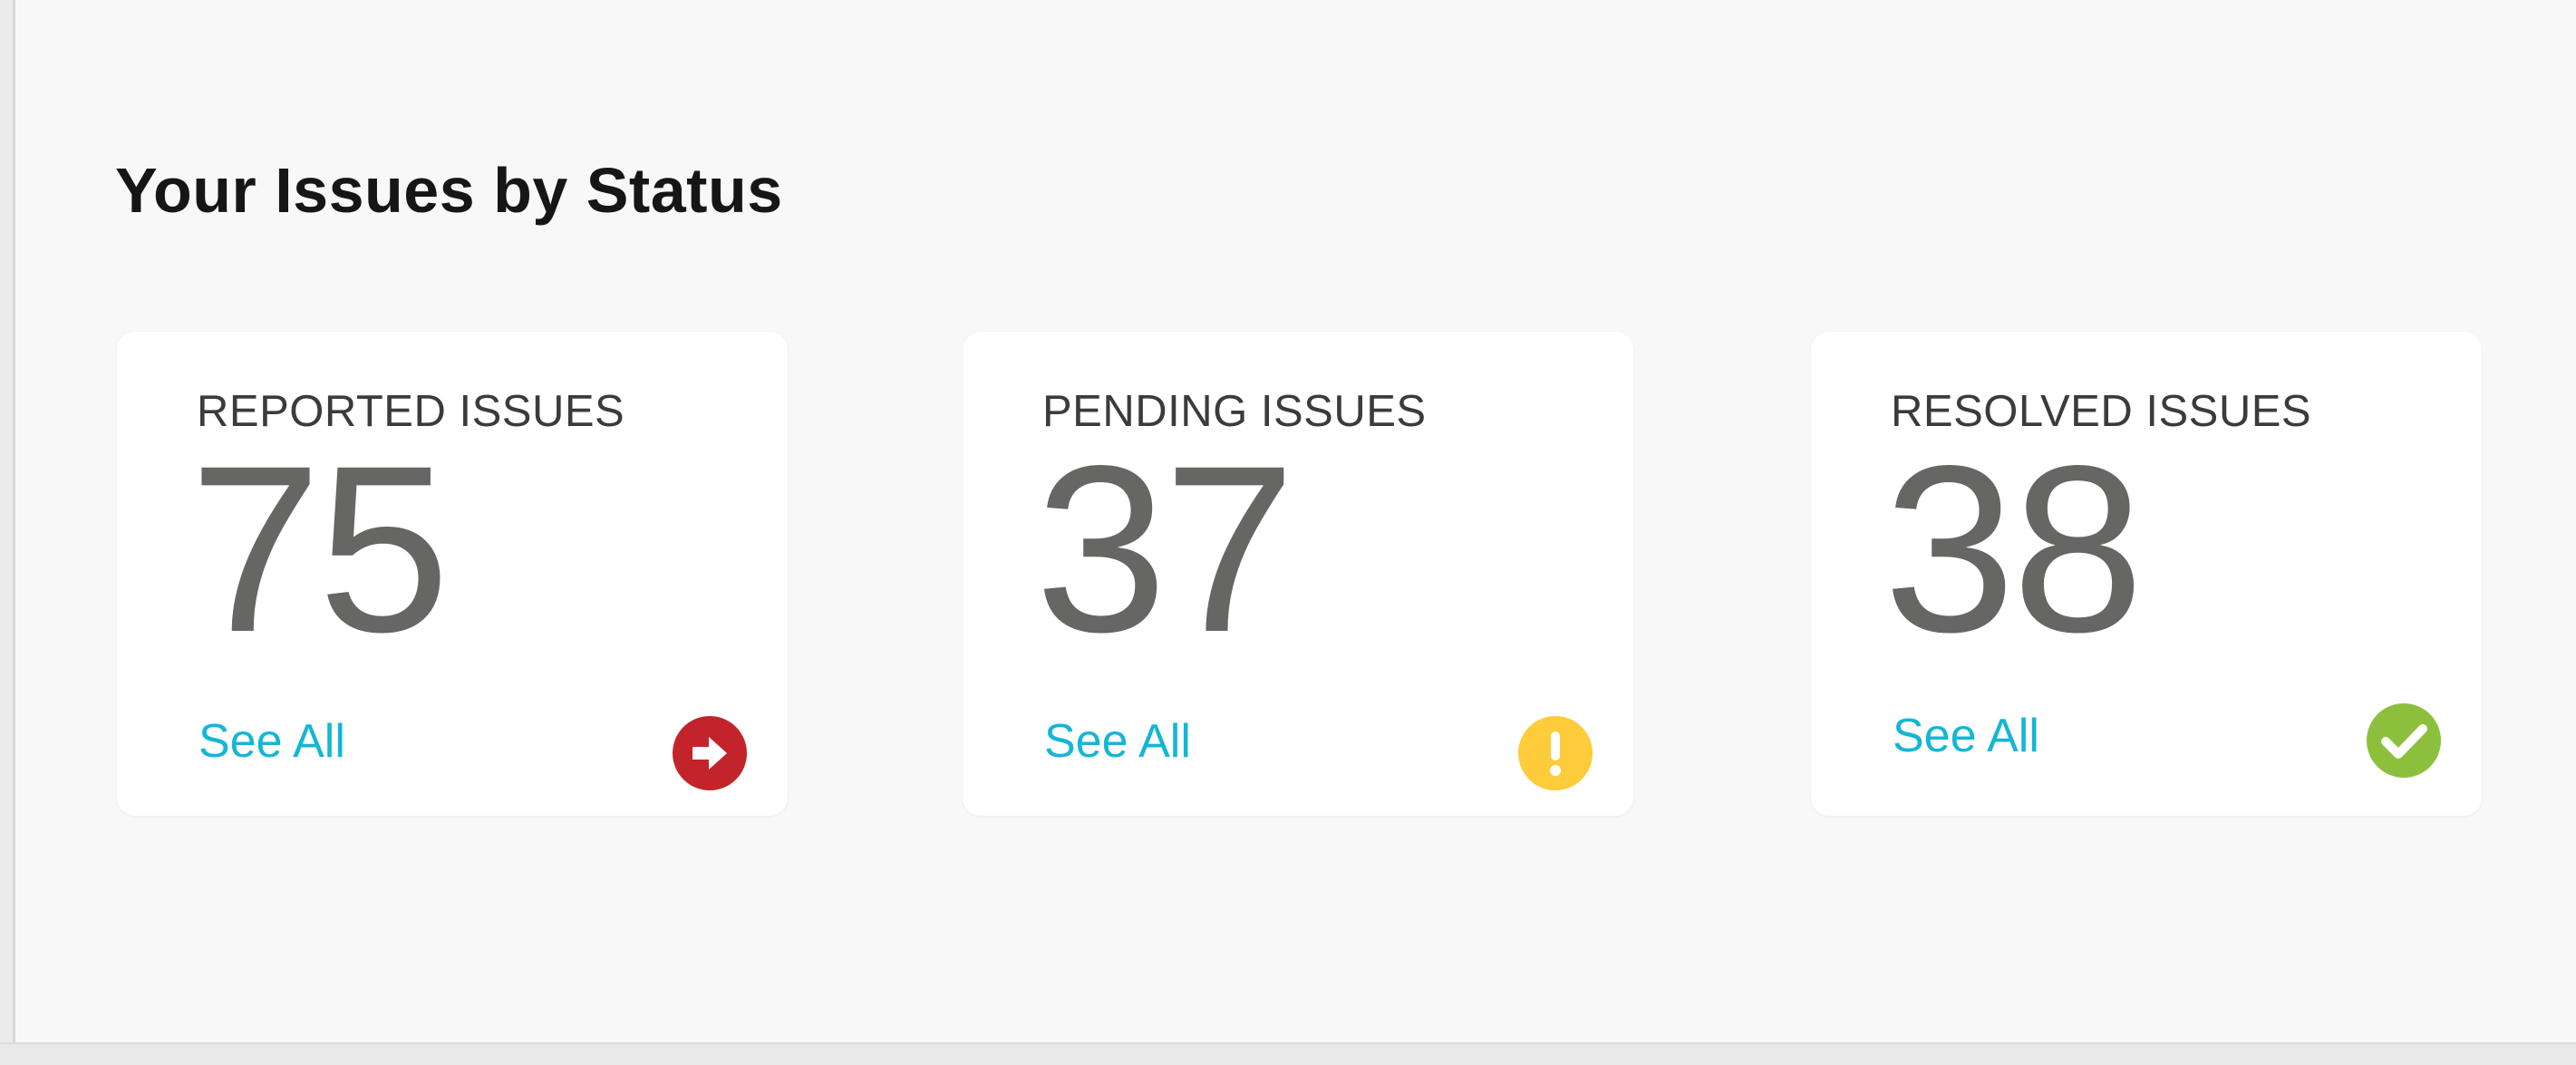 This screenshot has width=2576, height=1065. What do you see at coordinates (710, 753) in the screenshot?
I see `arrow-right-icon` at bounding box center [710, 753].